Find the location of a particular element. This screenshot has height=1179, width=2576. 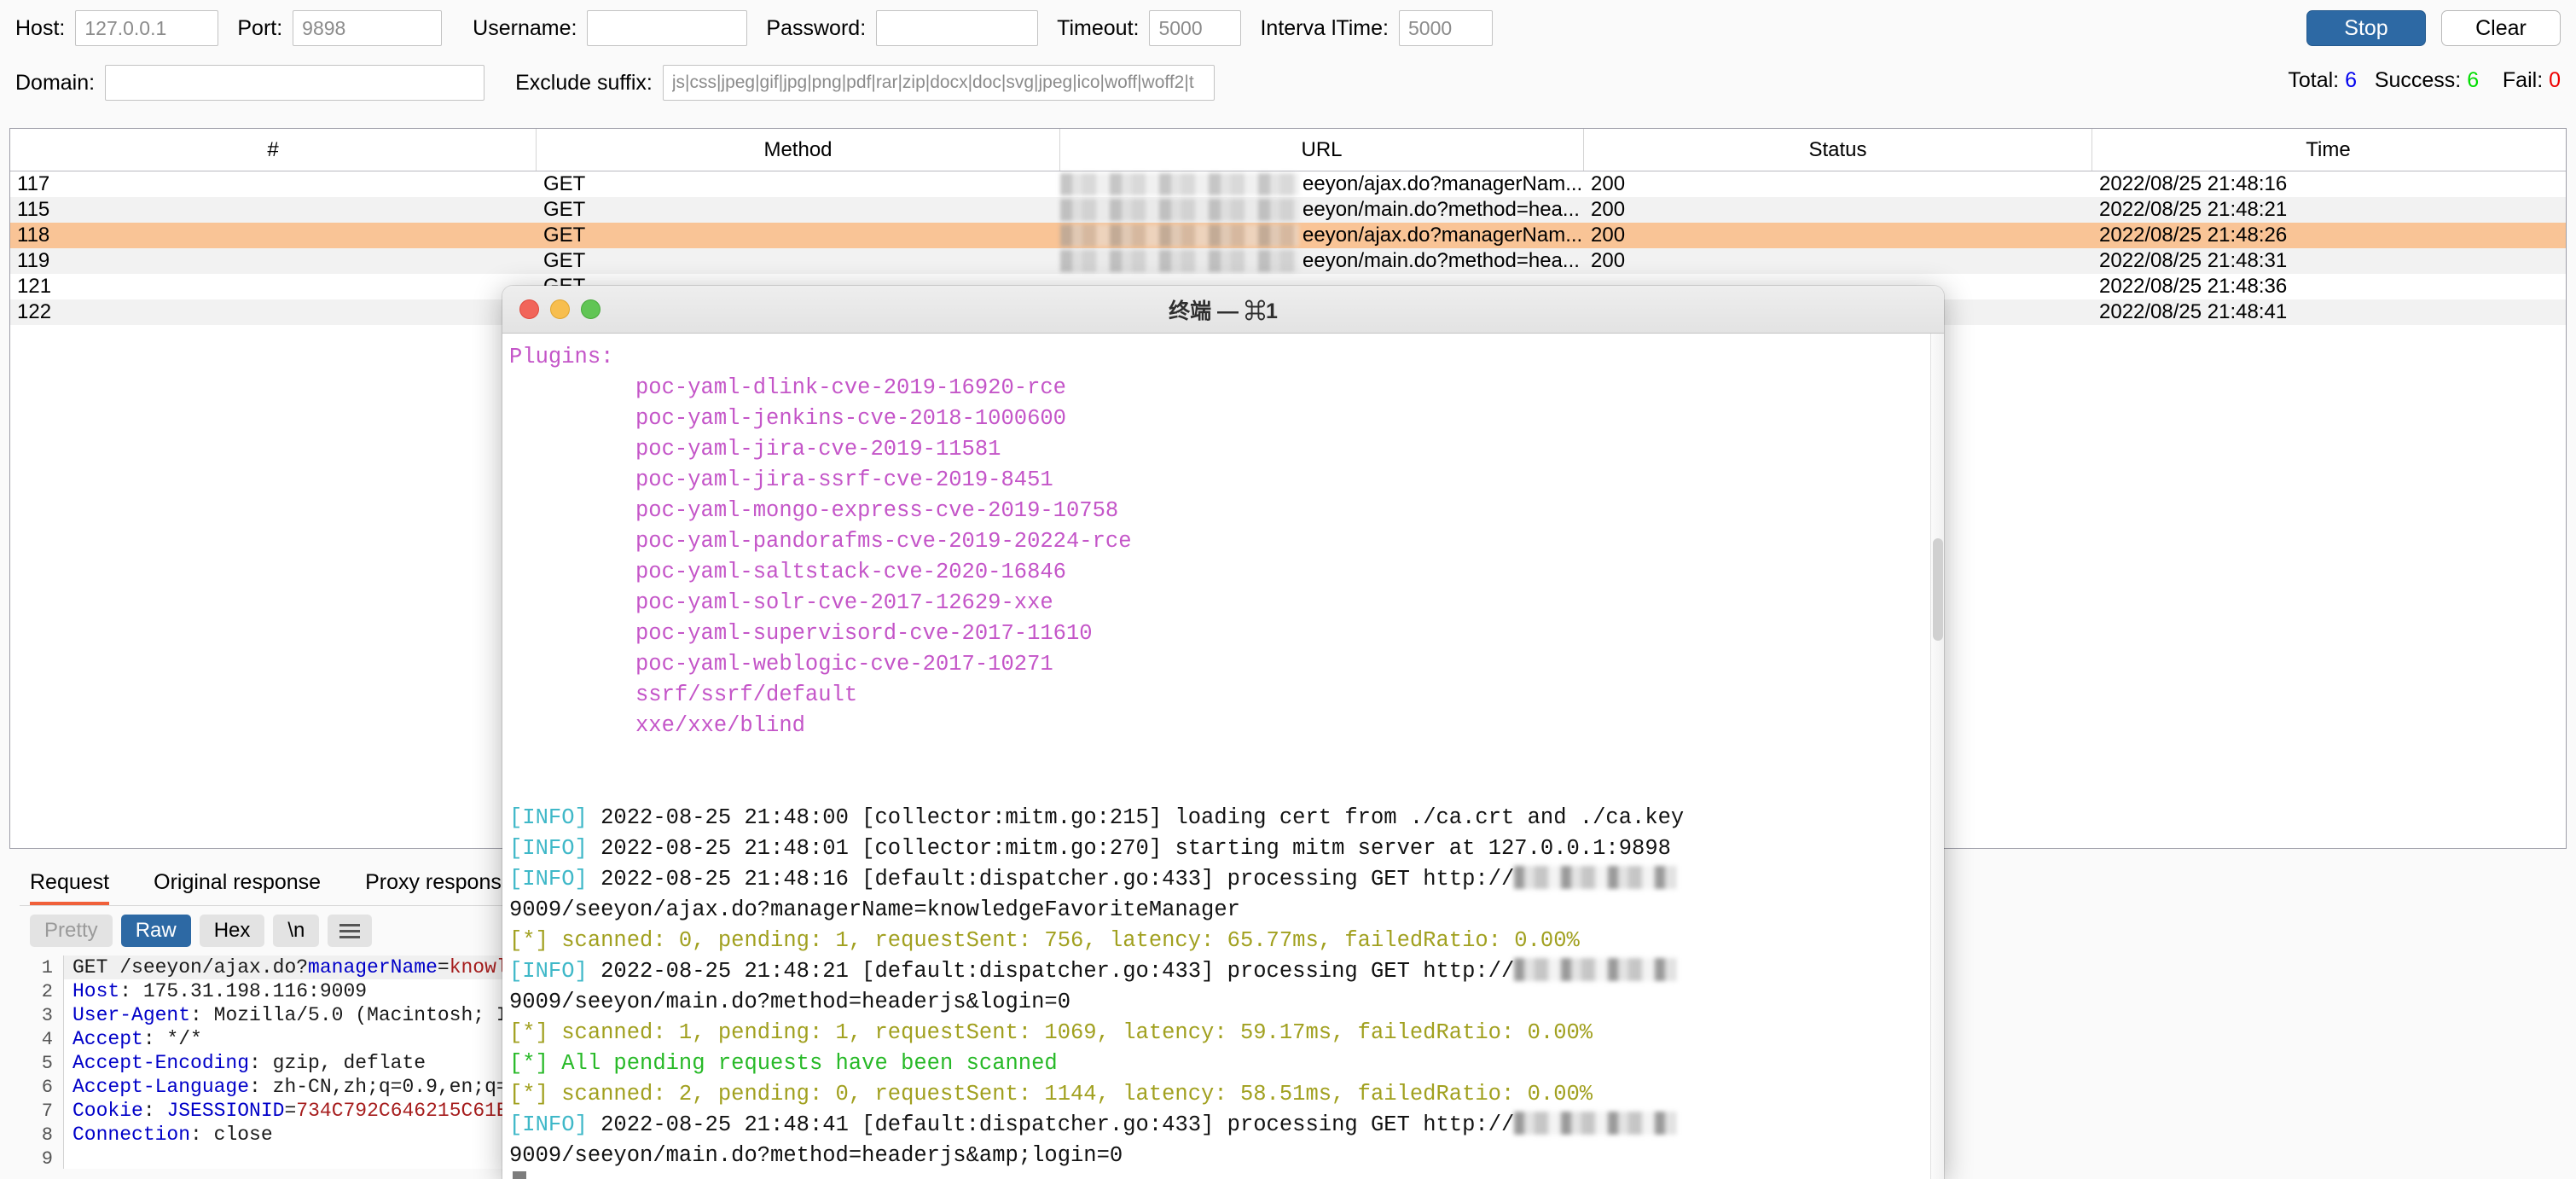

line-number: 9 is located at coordinates (42, 1158).